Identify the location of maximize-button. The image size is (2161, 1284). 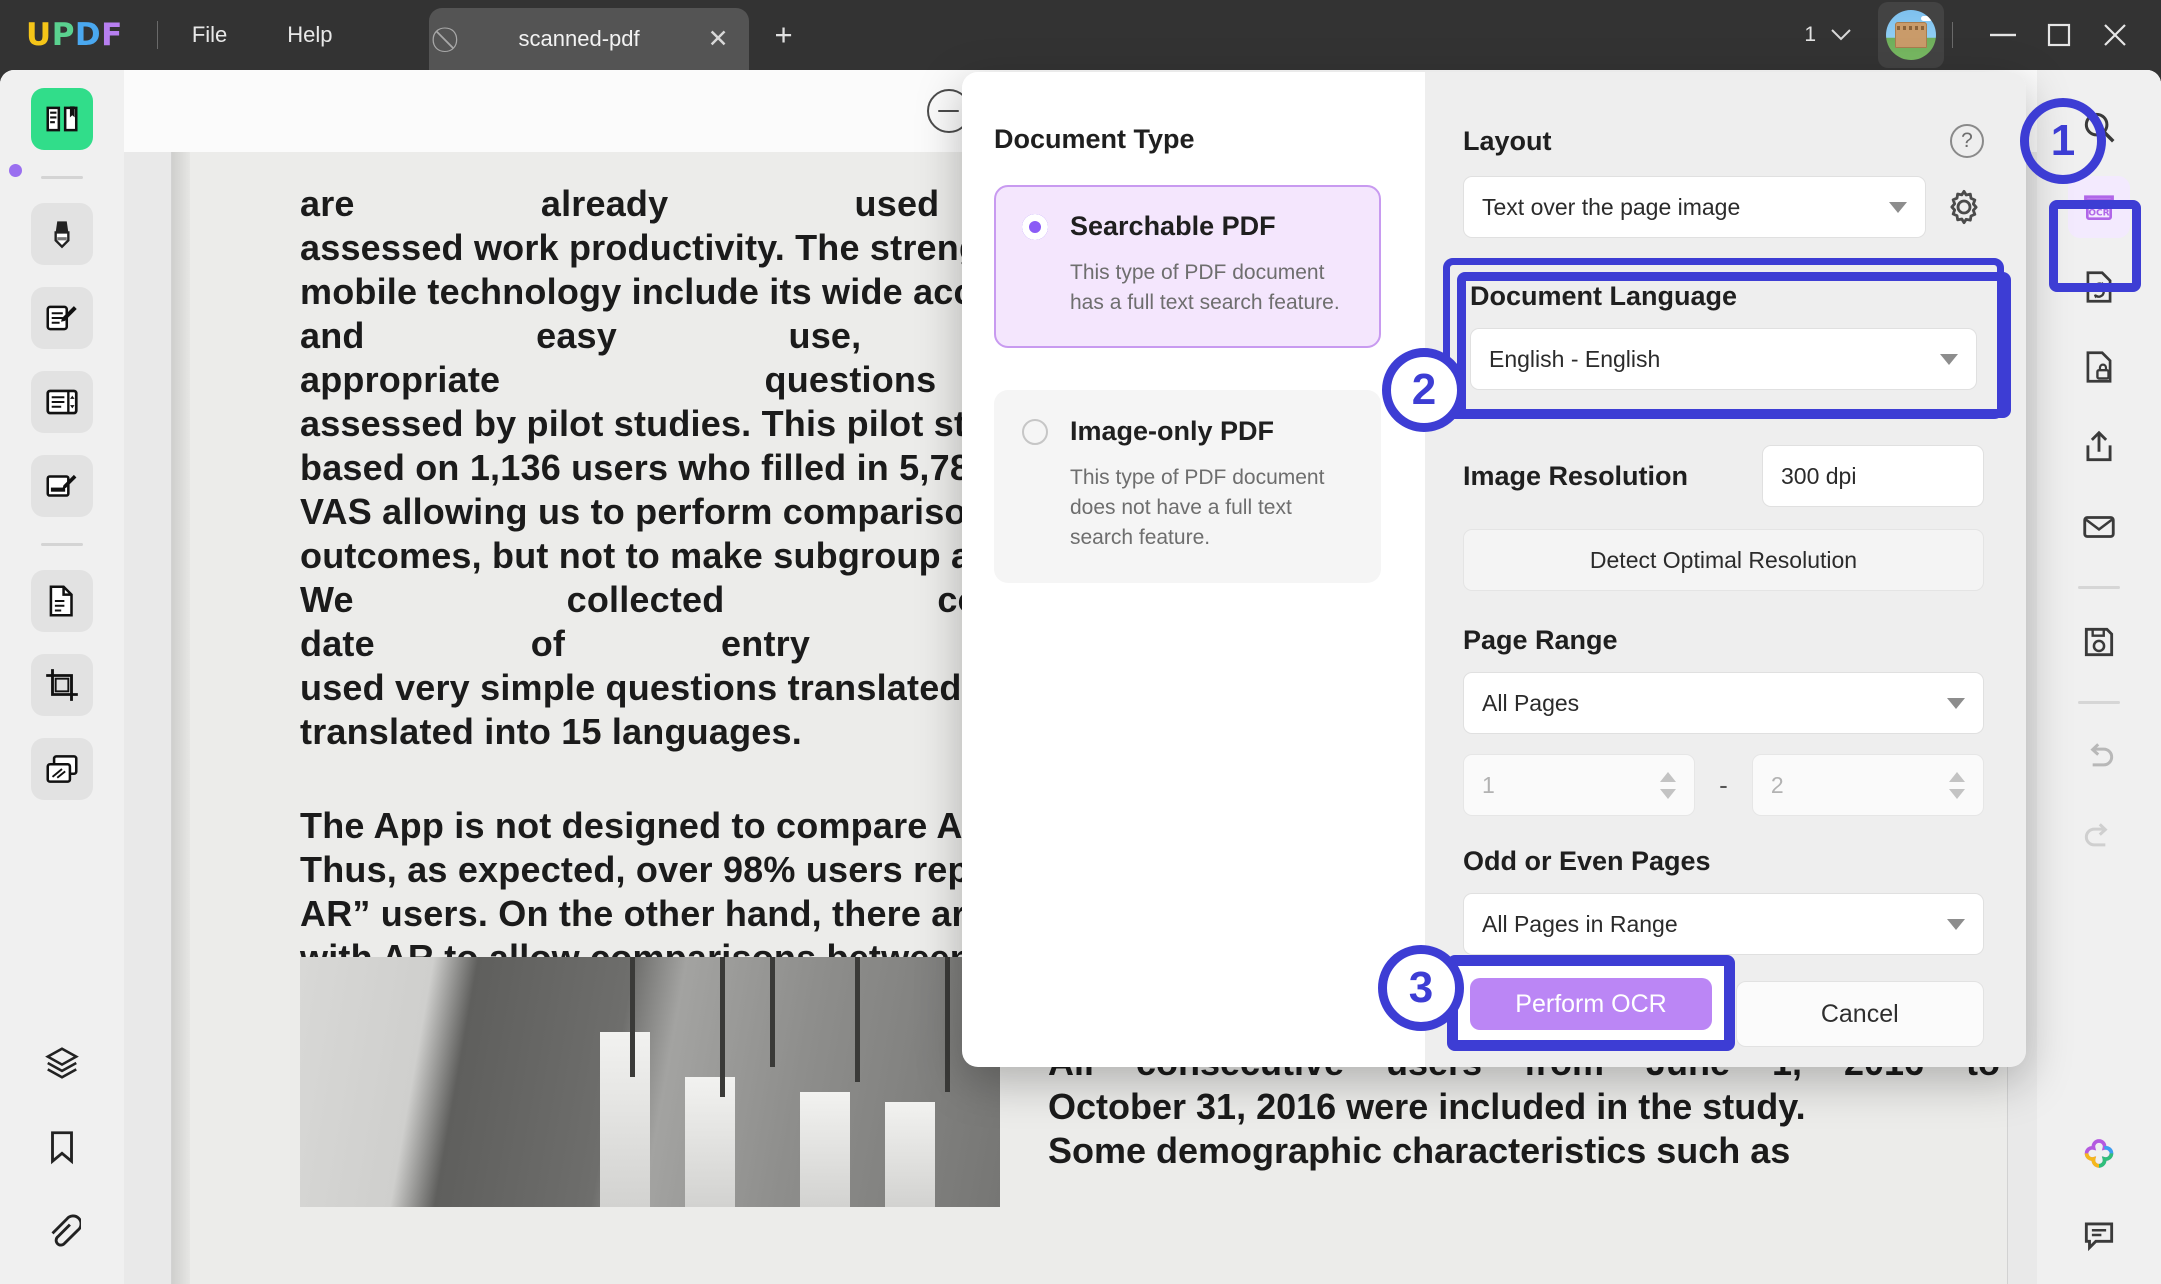
(2059, 35).